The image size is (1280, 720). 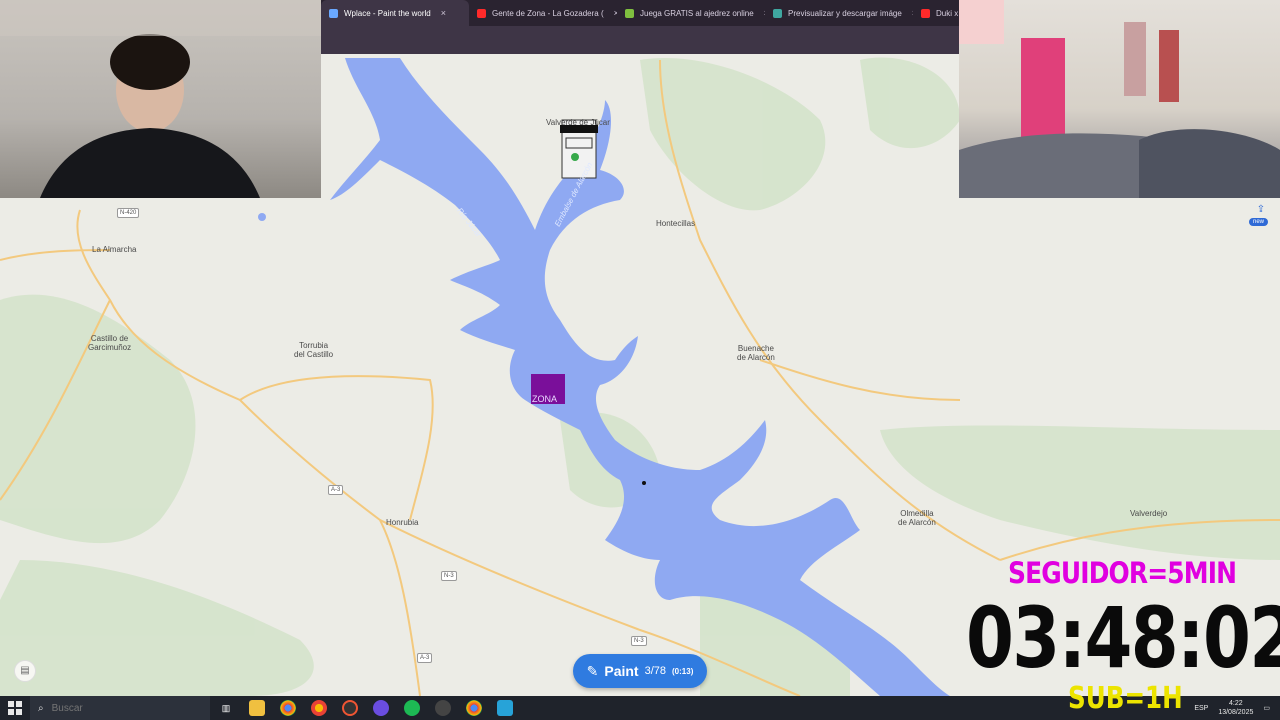 I want to click on follower-rule-text: SEGUIDOR=5MIN, so click(x=1122, y=573).